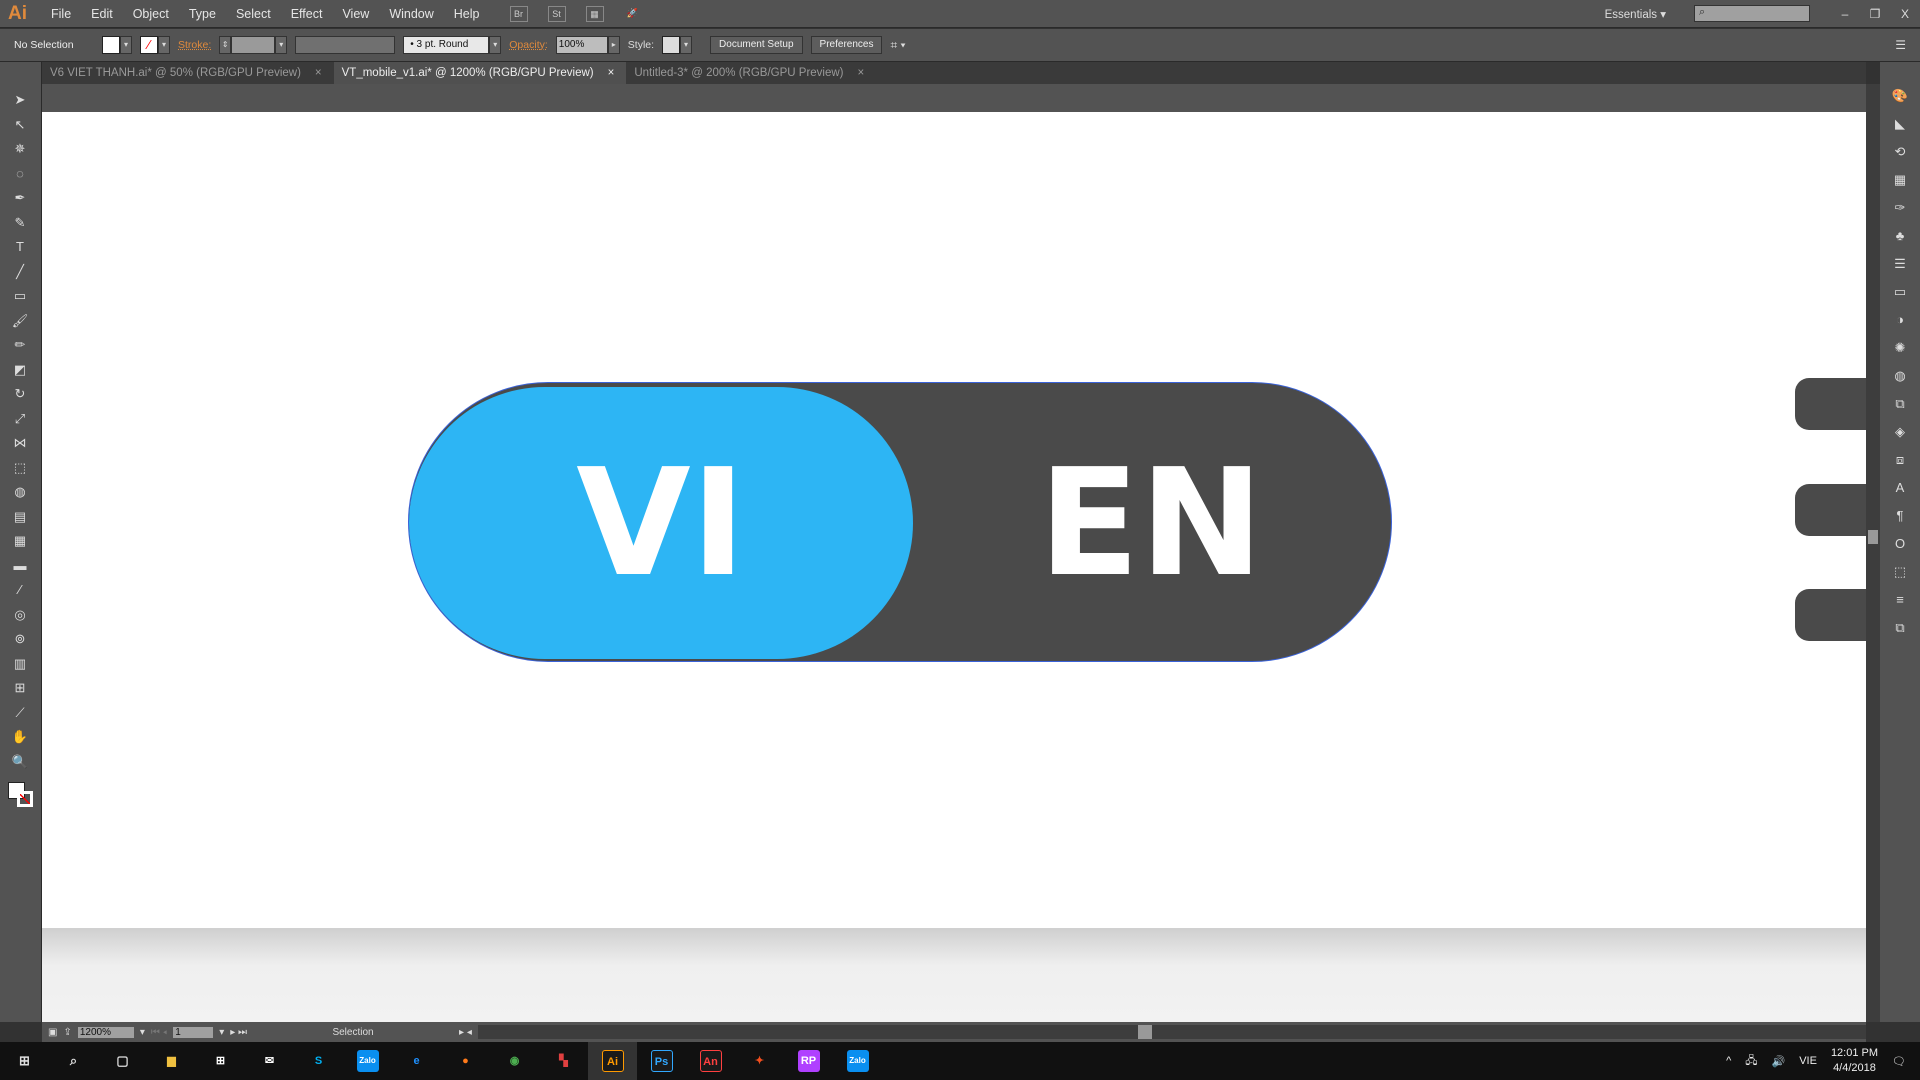 This screenshot has width=1920, height=1080. I want to click on rectangle-tool-icon: ▭, so click(20, 297).